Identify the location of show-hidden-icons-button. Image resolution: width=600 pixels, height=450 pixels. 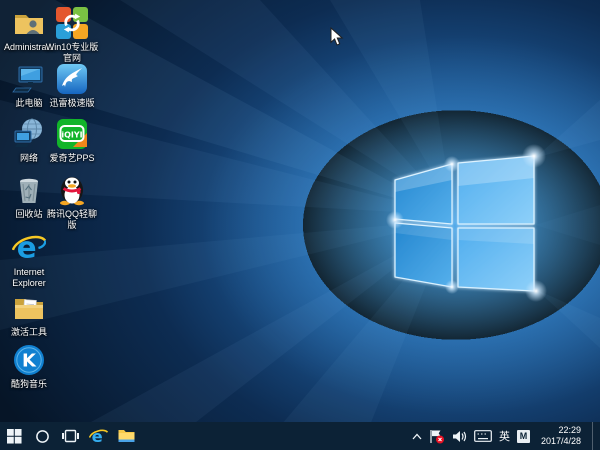
(417, 436).